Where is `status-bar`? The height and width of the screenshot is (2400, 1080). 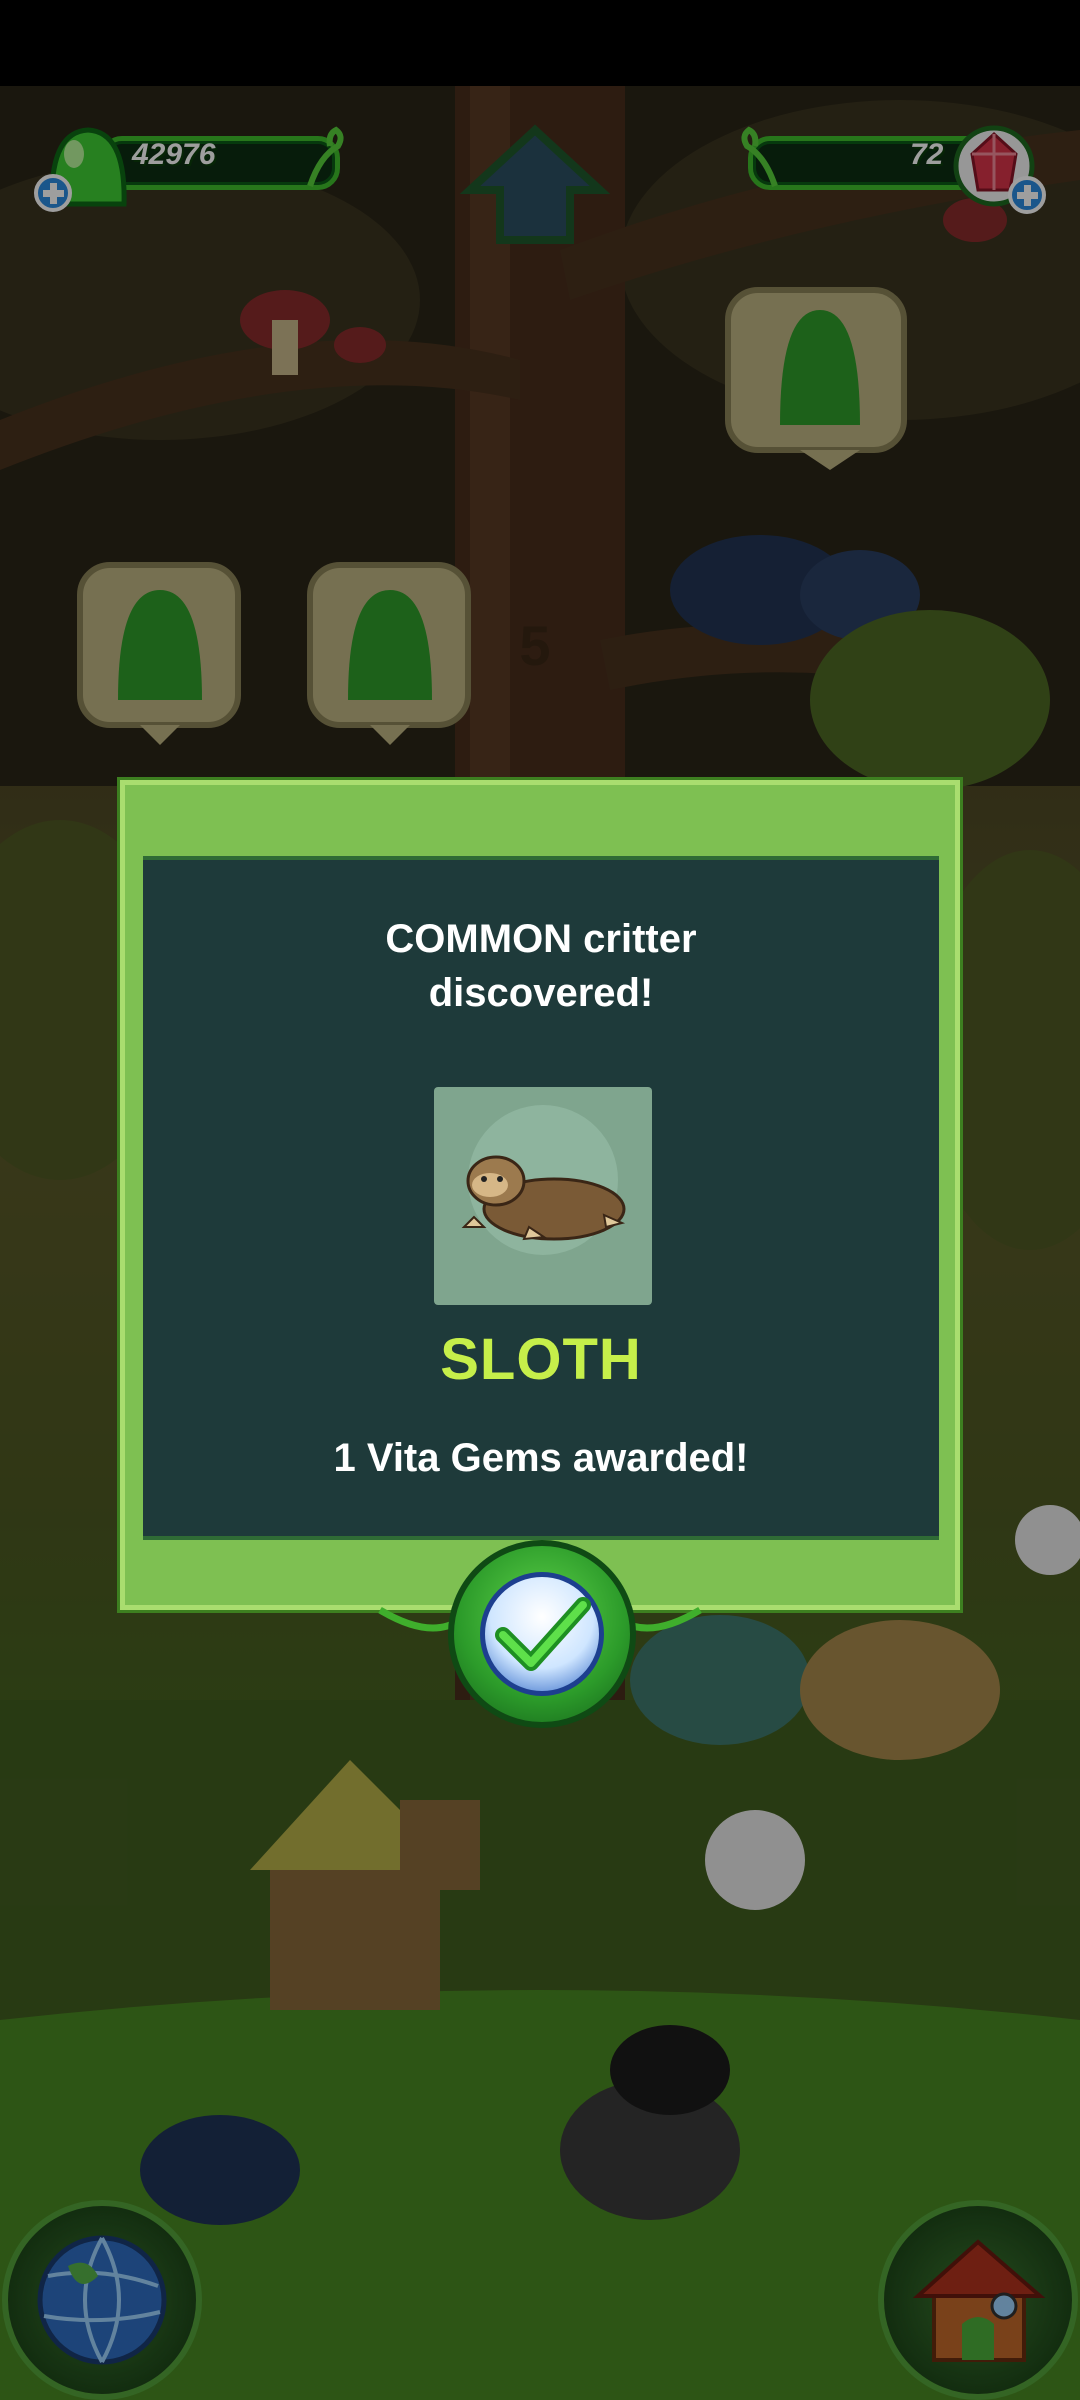
status-bar is located at coordinates (540, 43).